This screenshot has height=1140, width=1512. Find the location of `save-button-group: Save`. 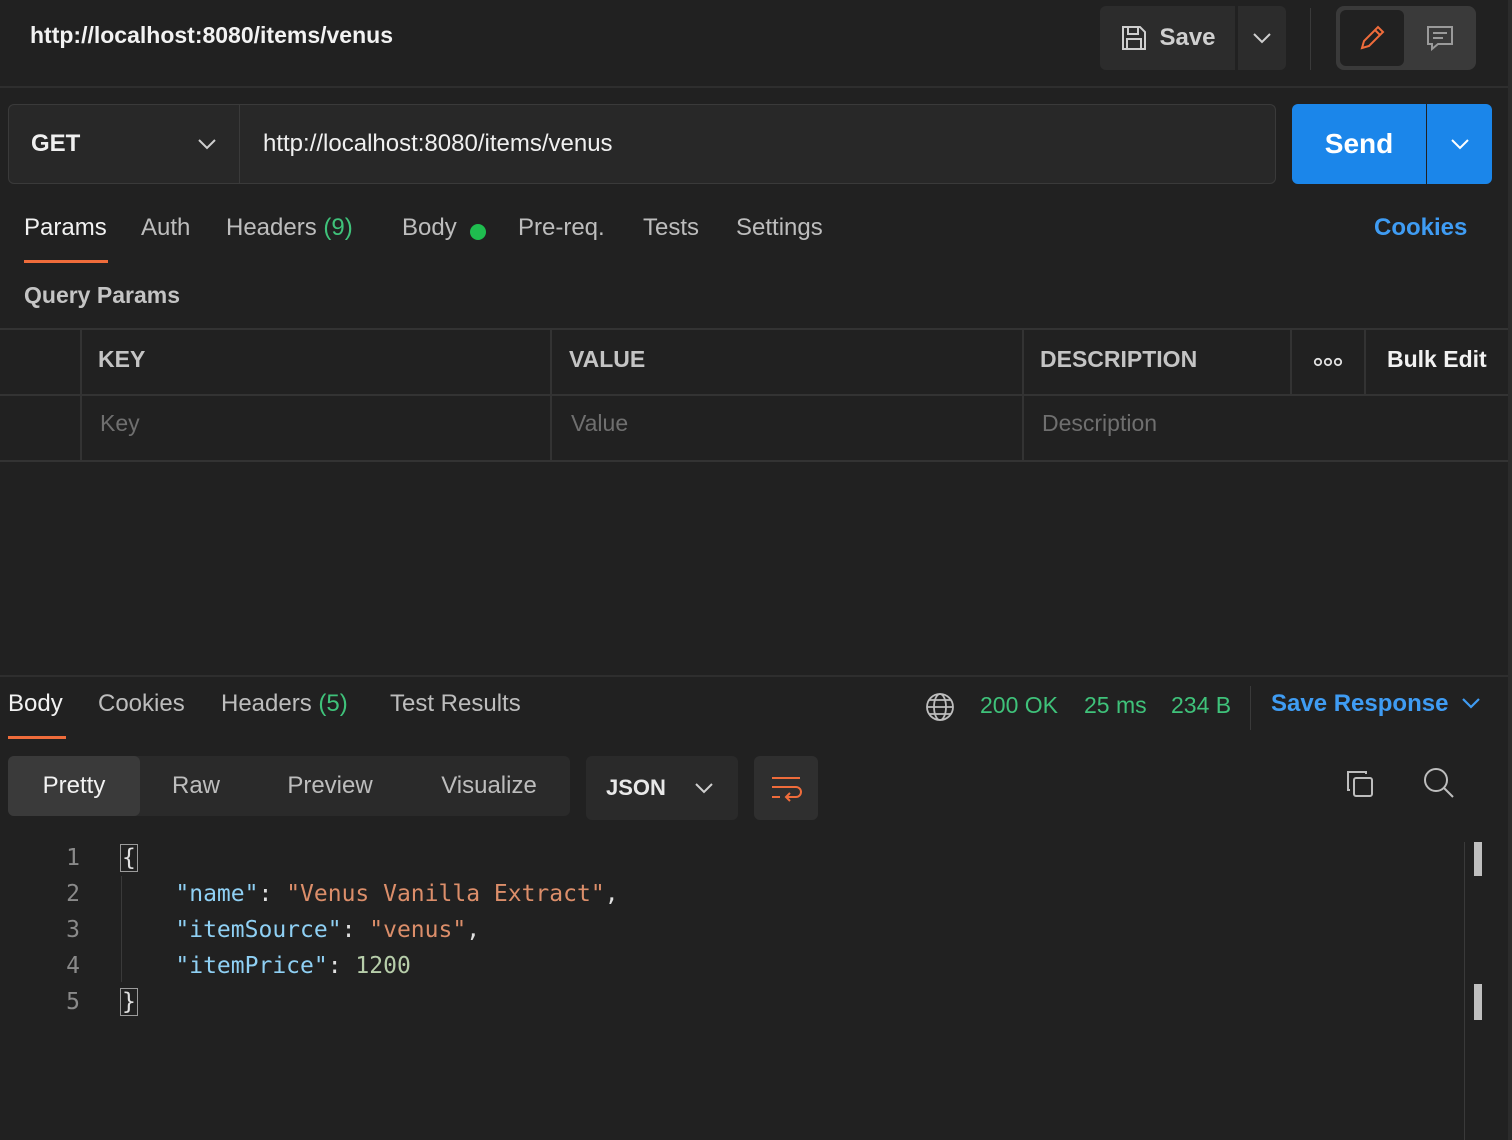

save-button-group: Save is located at coordinates (1193, 38).